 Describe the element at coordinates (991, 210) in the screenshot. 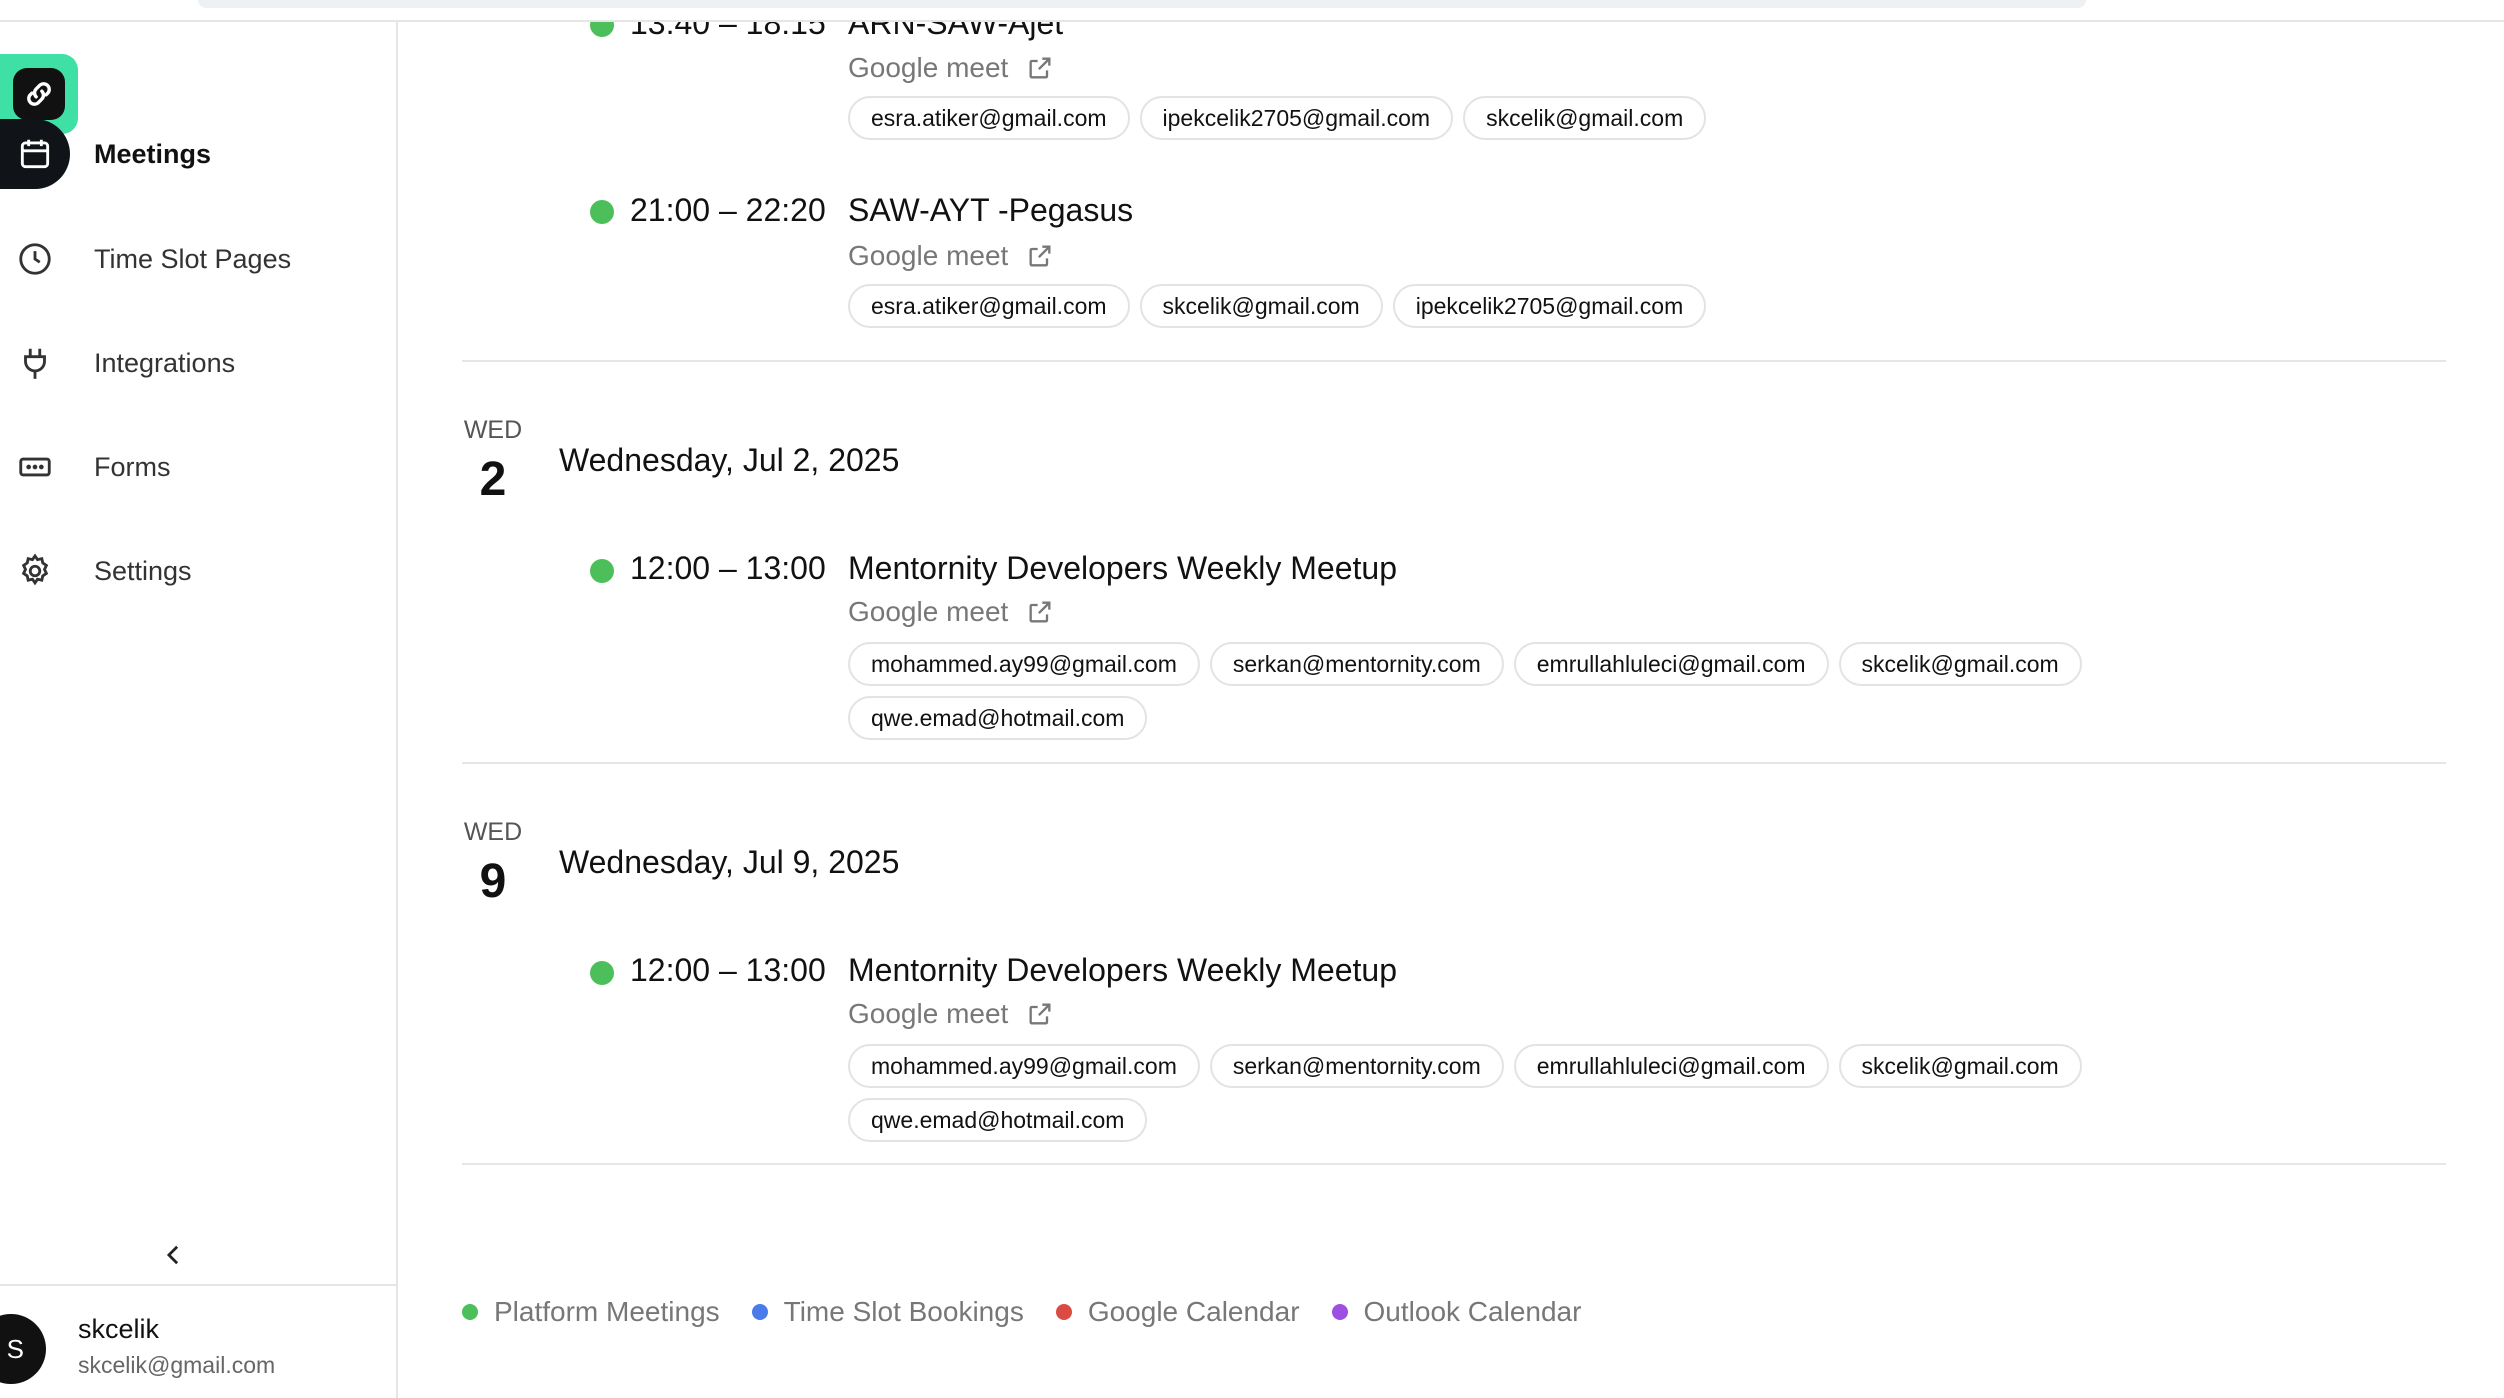

I see `meeting-title: SAW-AYT -Pegasus` at that location.